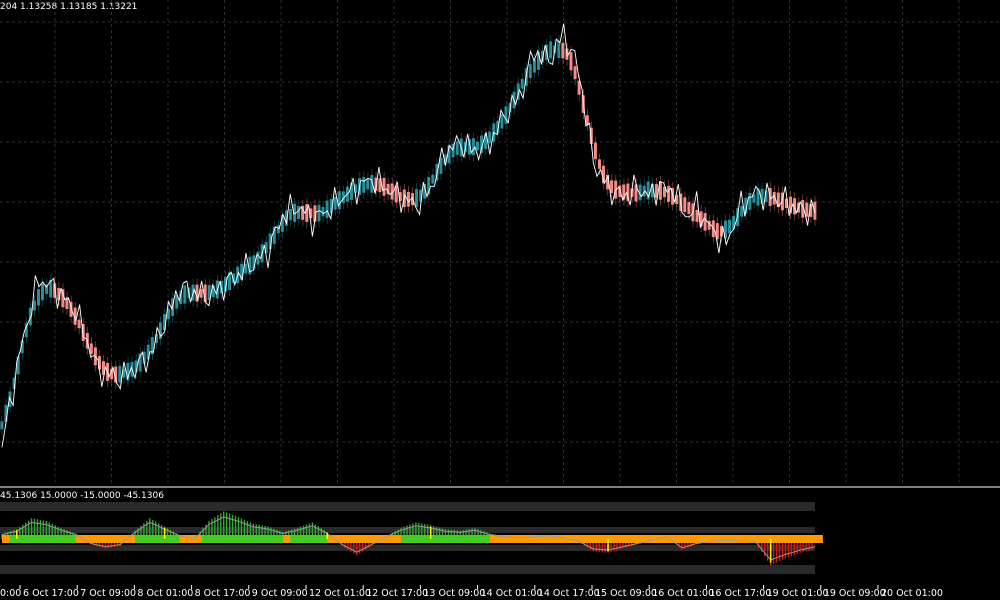  What do you see at coordinates (165, 593) in the screenshot?
I see `x-tick-label: 8 Oct 01:00` at bounding box center [165, 593].